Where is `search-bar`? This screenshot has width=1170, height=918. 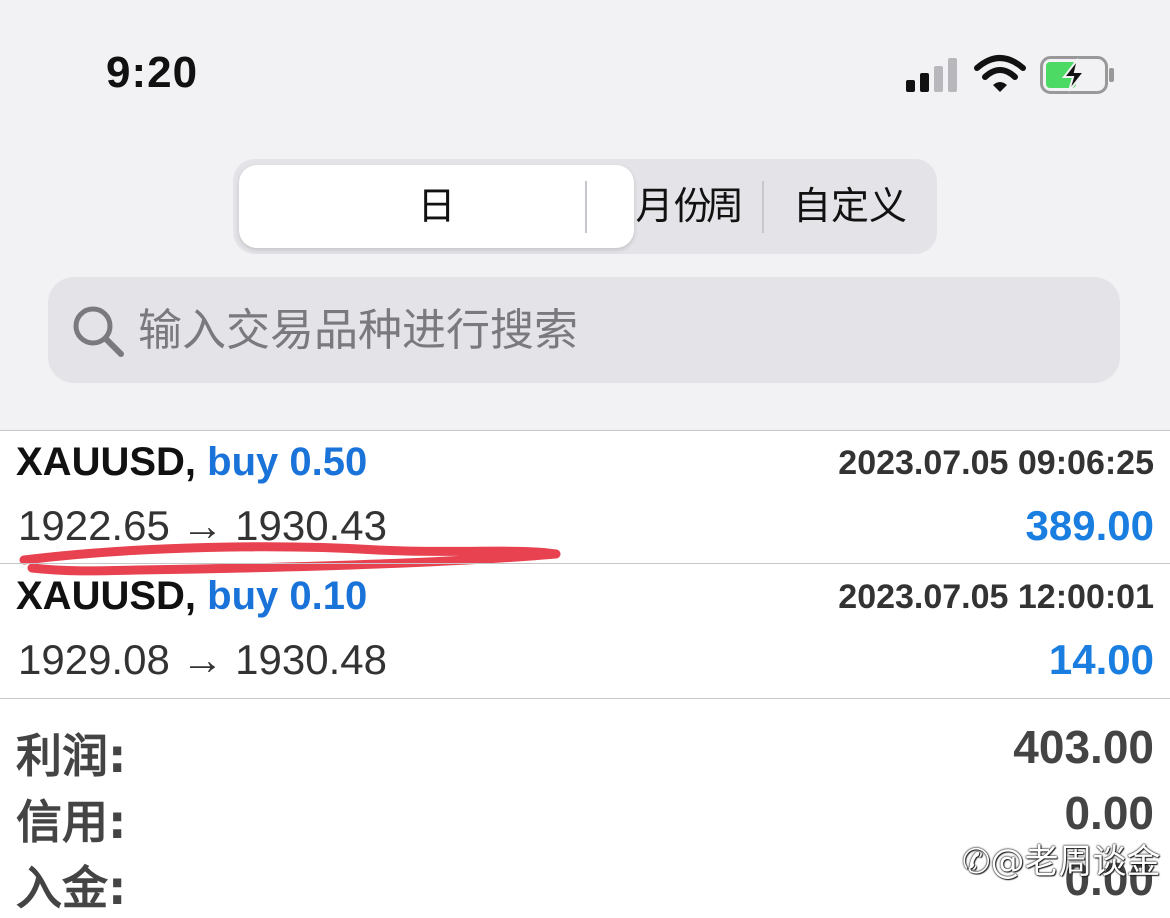
search-bar is located at coordinates (584, 330).